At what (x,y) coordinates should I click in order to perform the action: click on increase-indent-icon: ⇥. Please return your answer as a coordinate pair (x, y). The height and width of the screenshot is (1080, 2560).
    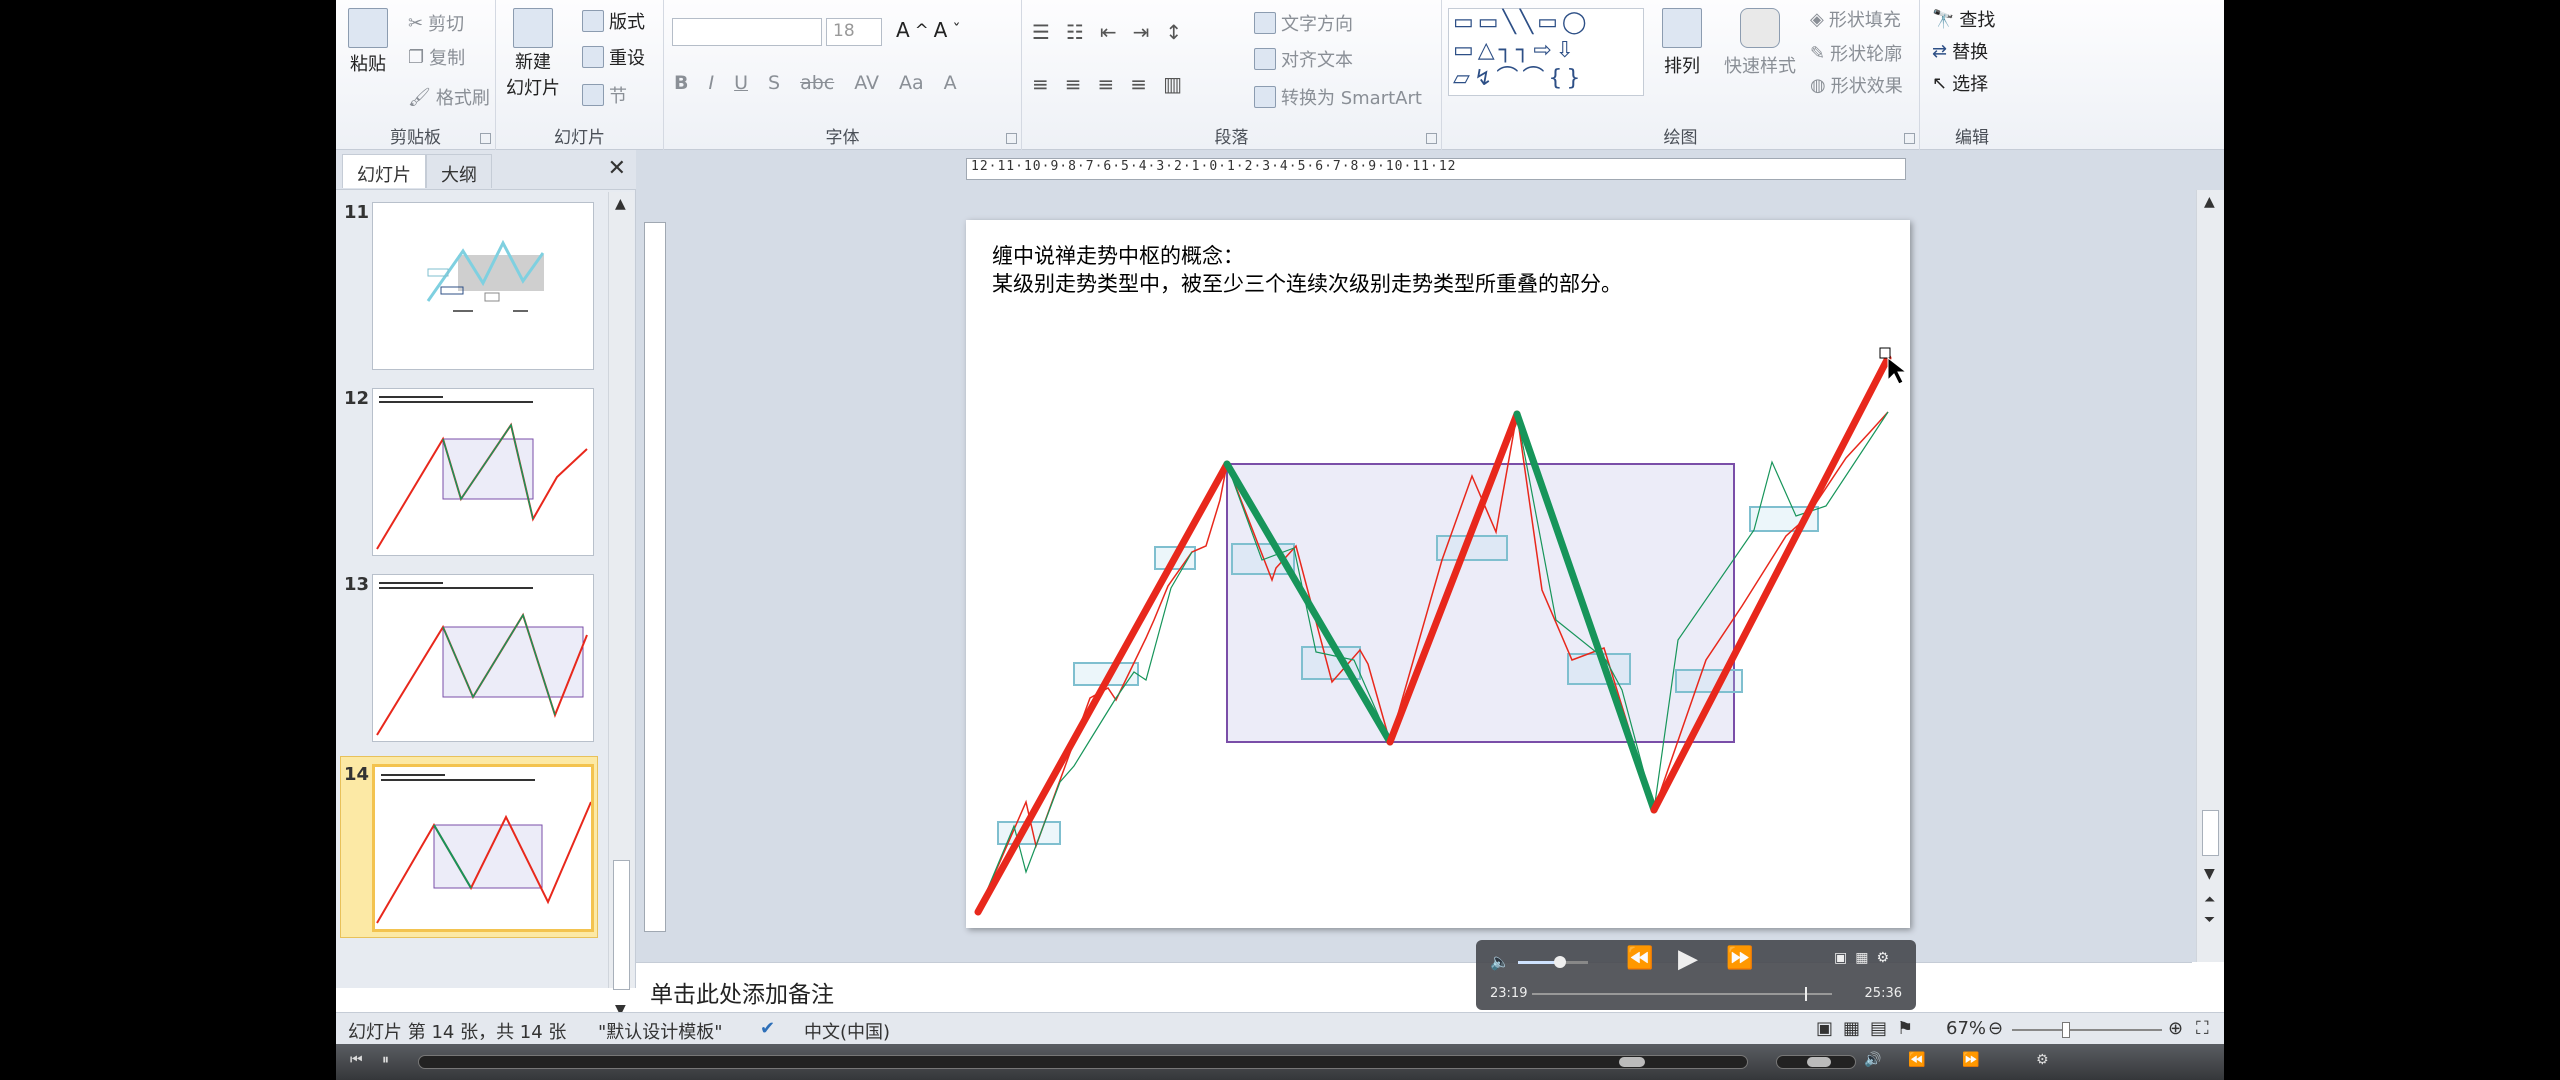
    Looking at the image, I should click on (1141, 32).